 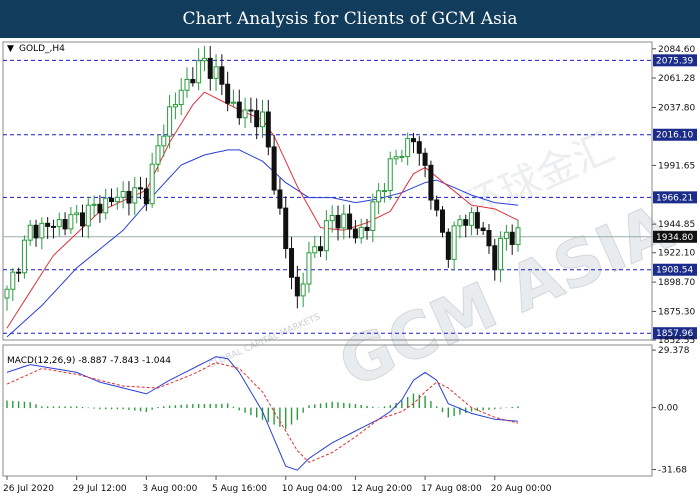 What do you see at coordinates (674, 136) in the screenshot?
I see `level-label-1: 2016.10` at bounding box center [674, 136].